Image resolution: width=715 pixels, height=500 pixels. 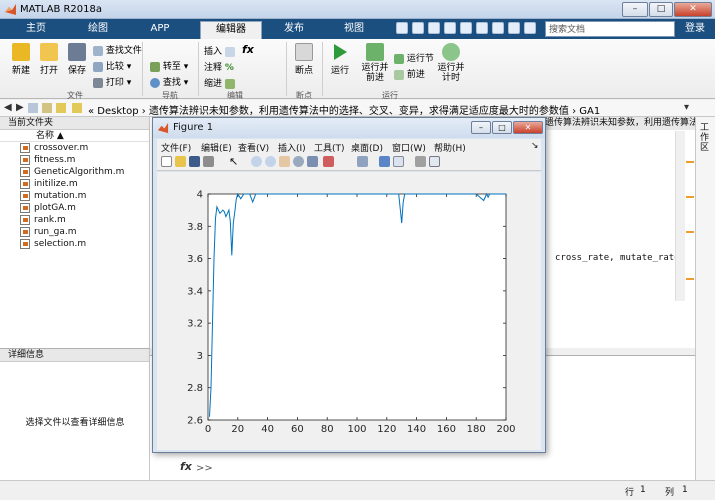 What do you see at coordinates (695, 29) in the screenshot?
I see `login-link: 登录` at bounding box center [695, 29].